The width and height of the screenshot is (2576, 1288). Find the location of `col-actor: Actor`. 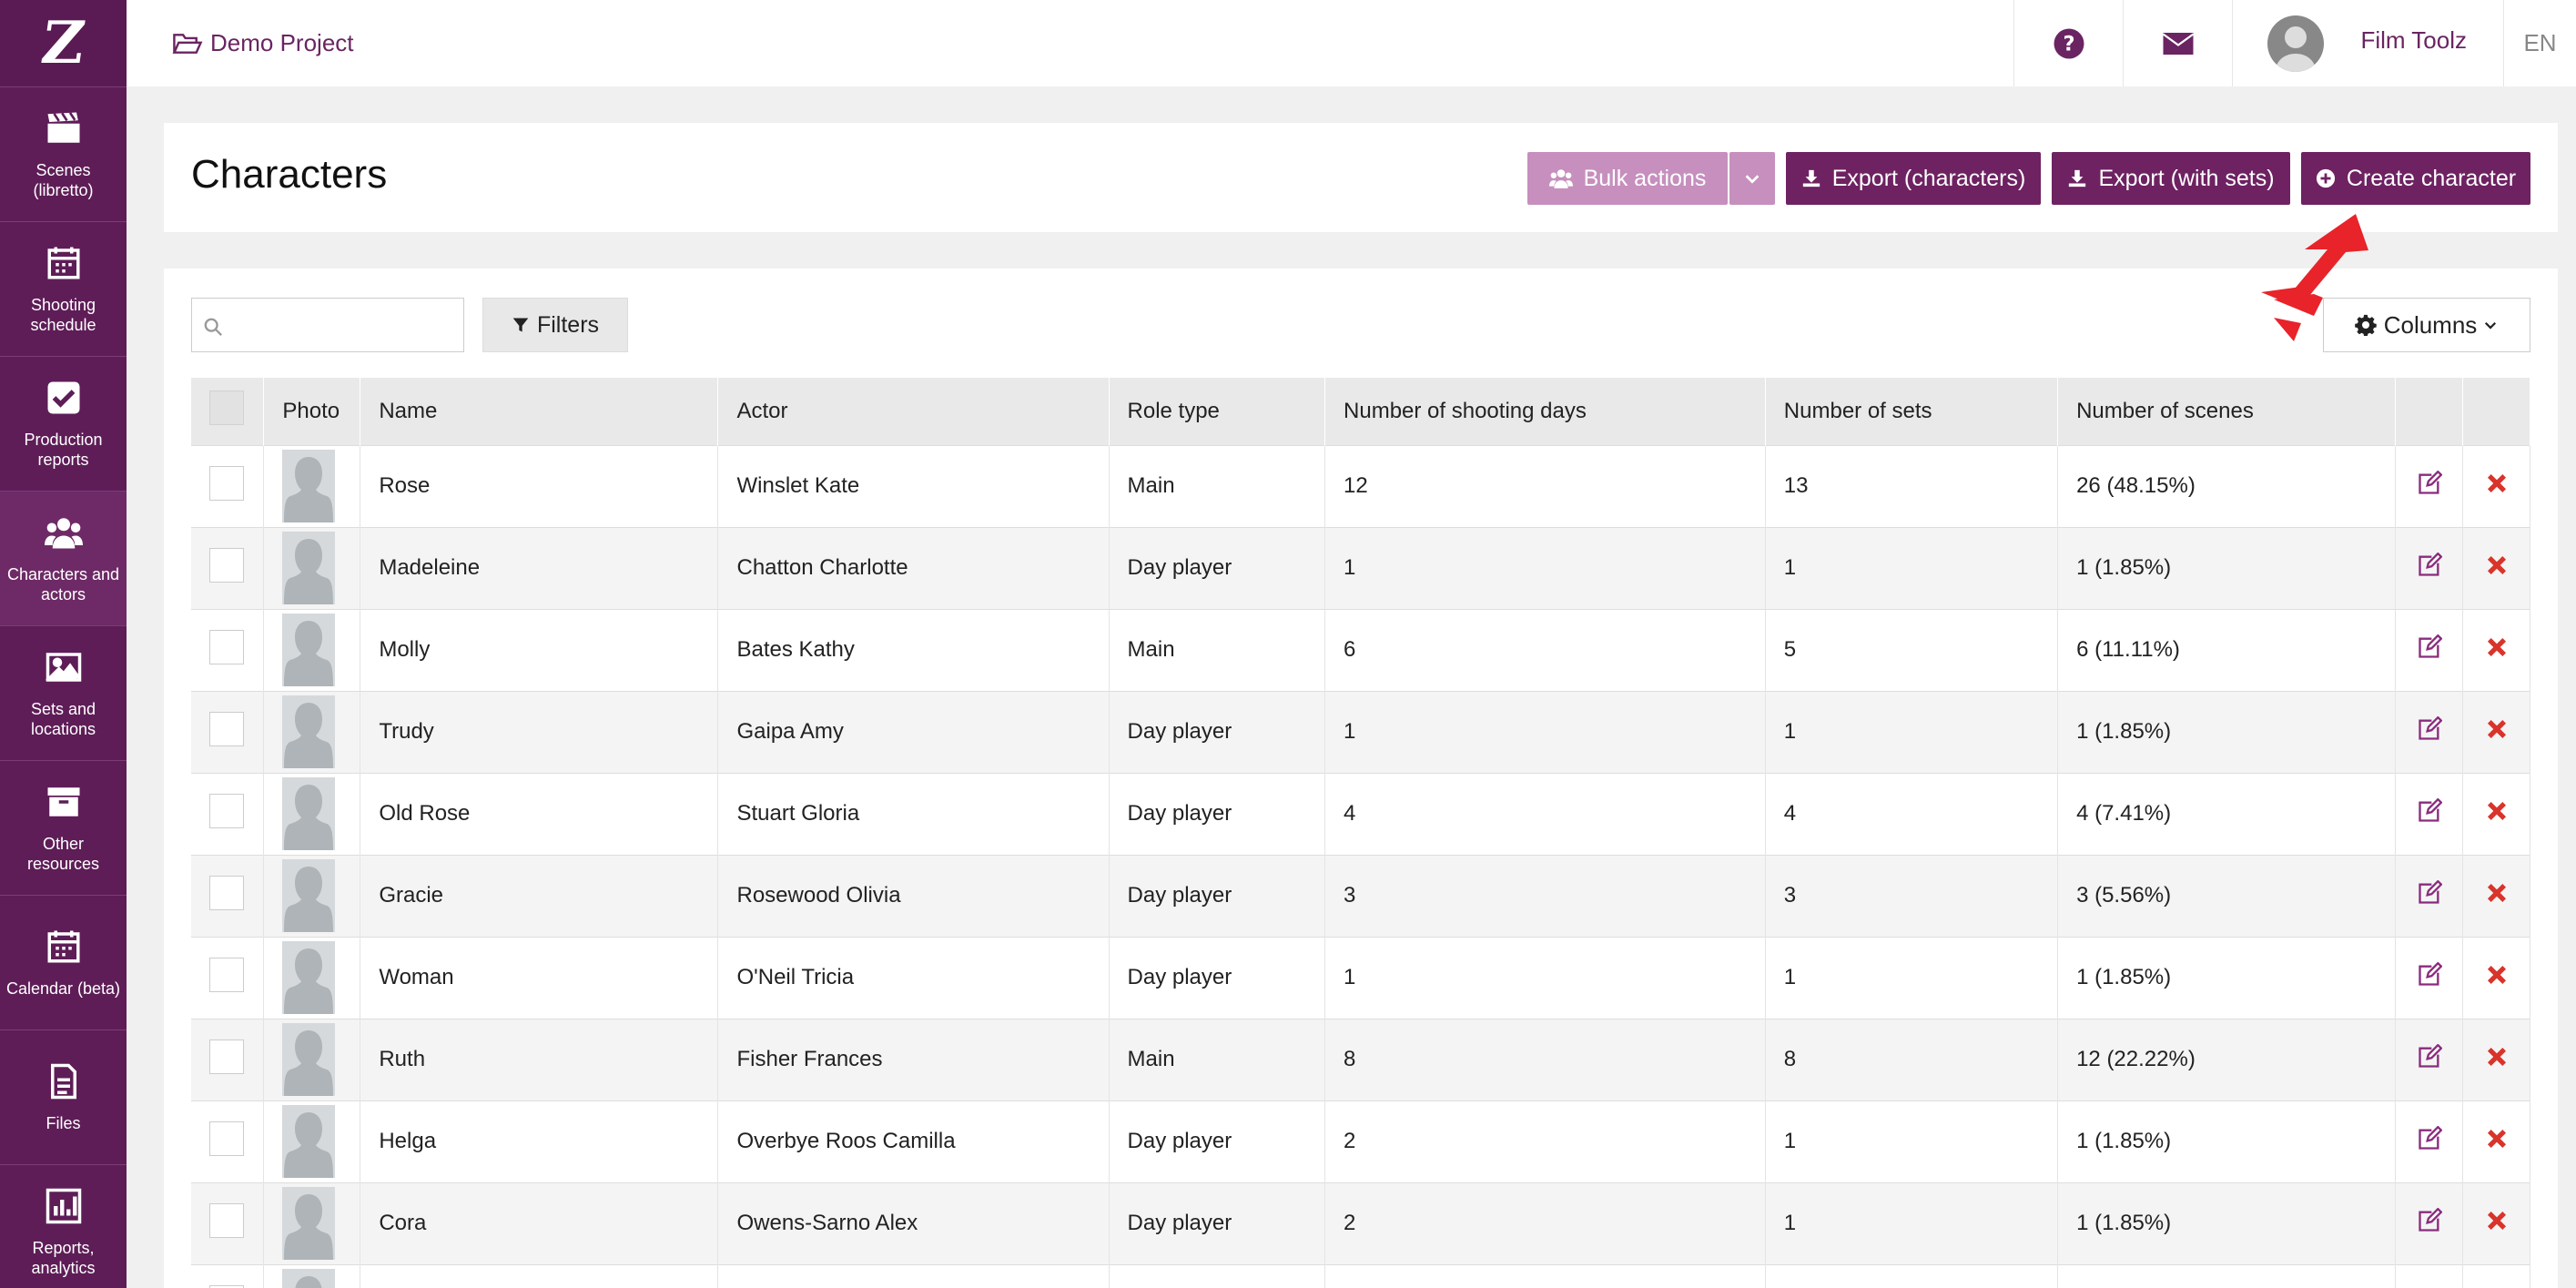

col-actor: Actor is located at coordinates (913, 411).